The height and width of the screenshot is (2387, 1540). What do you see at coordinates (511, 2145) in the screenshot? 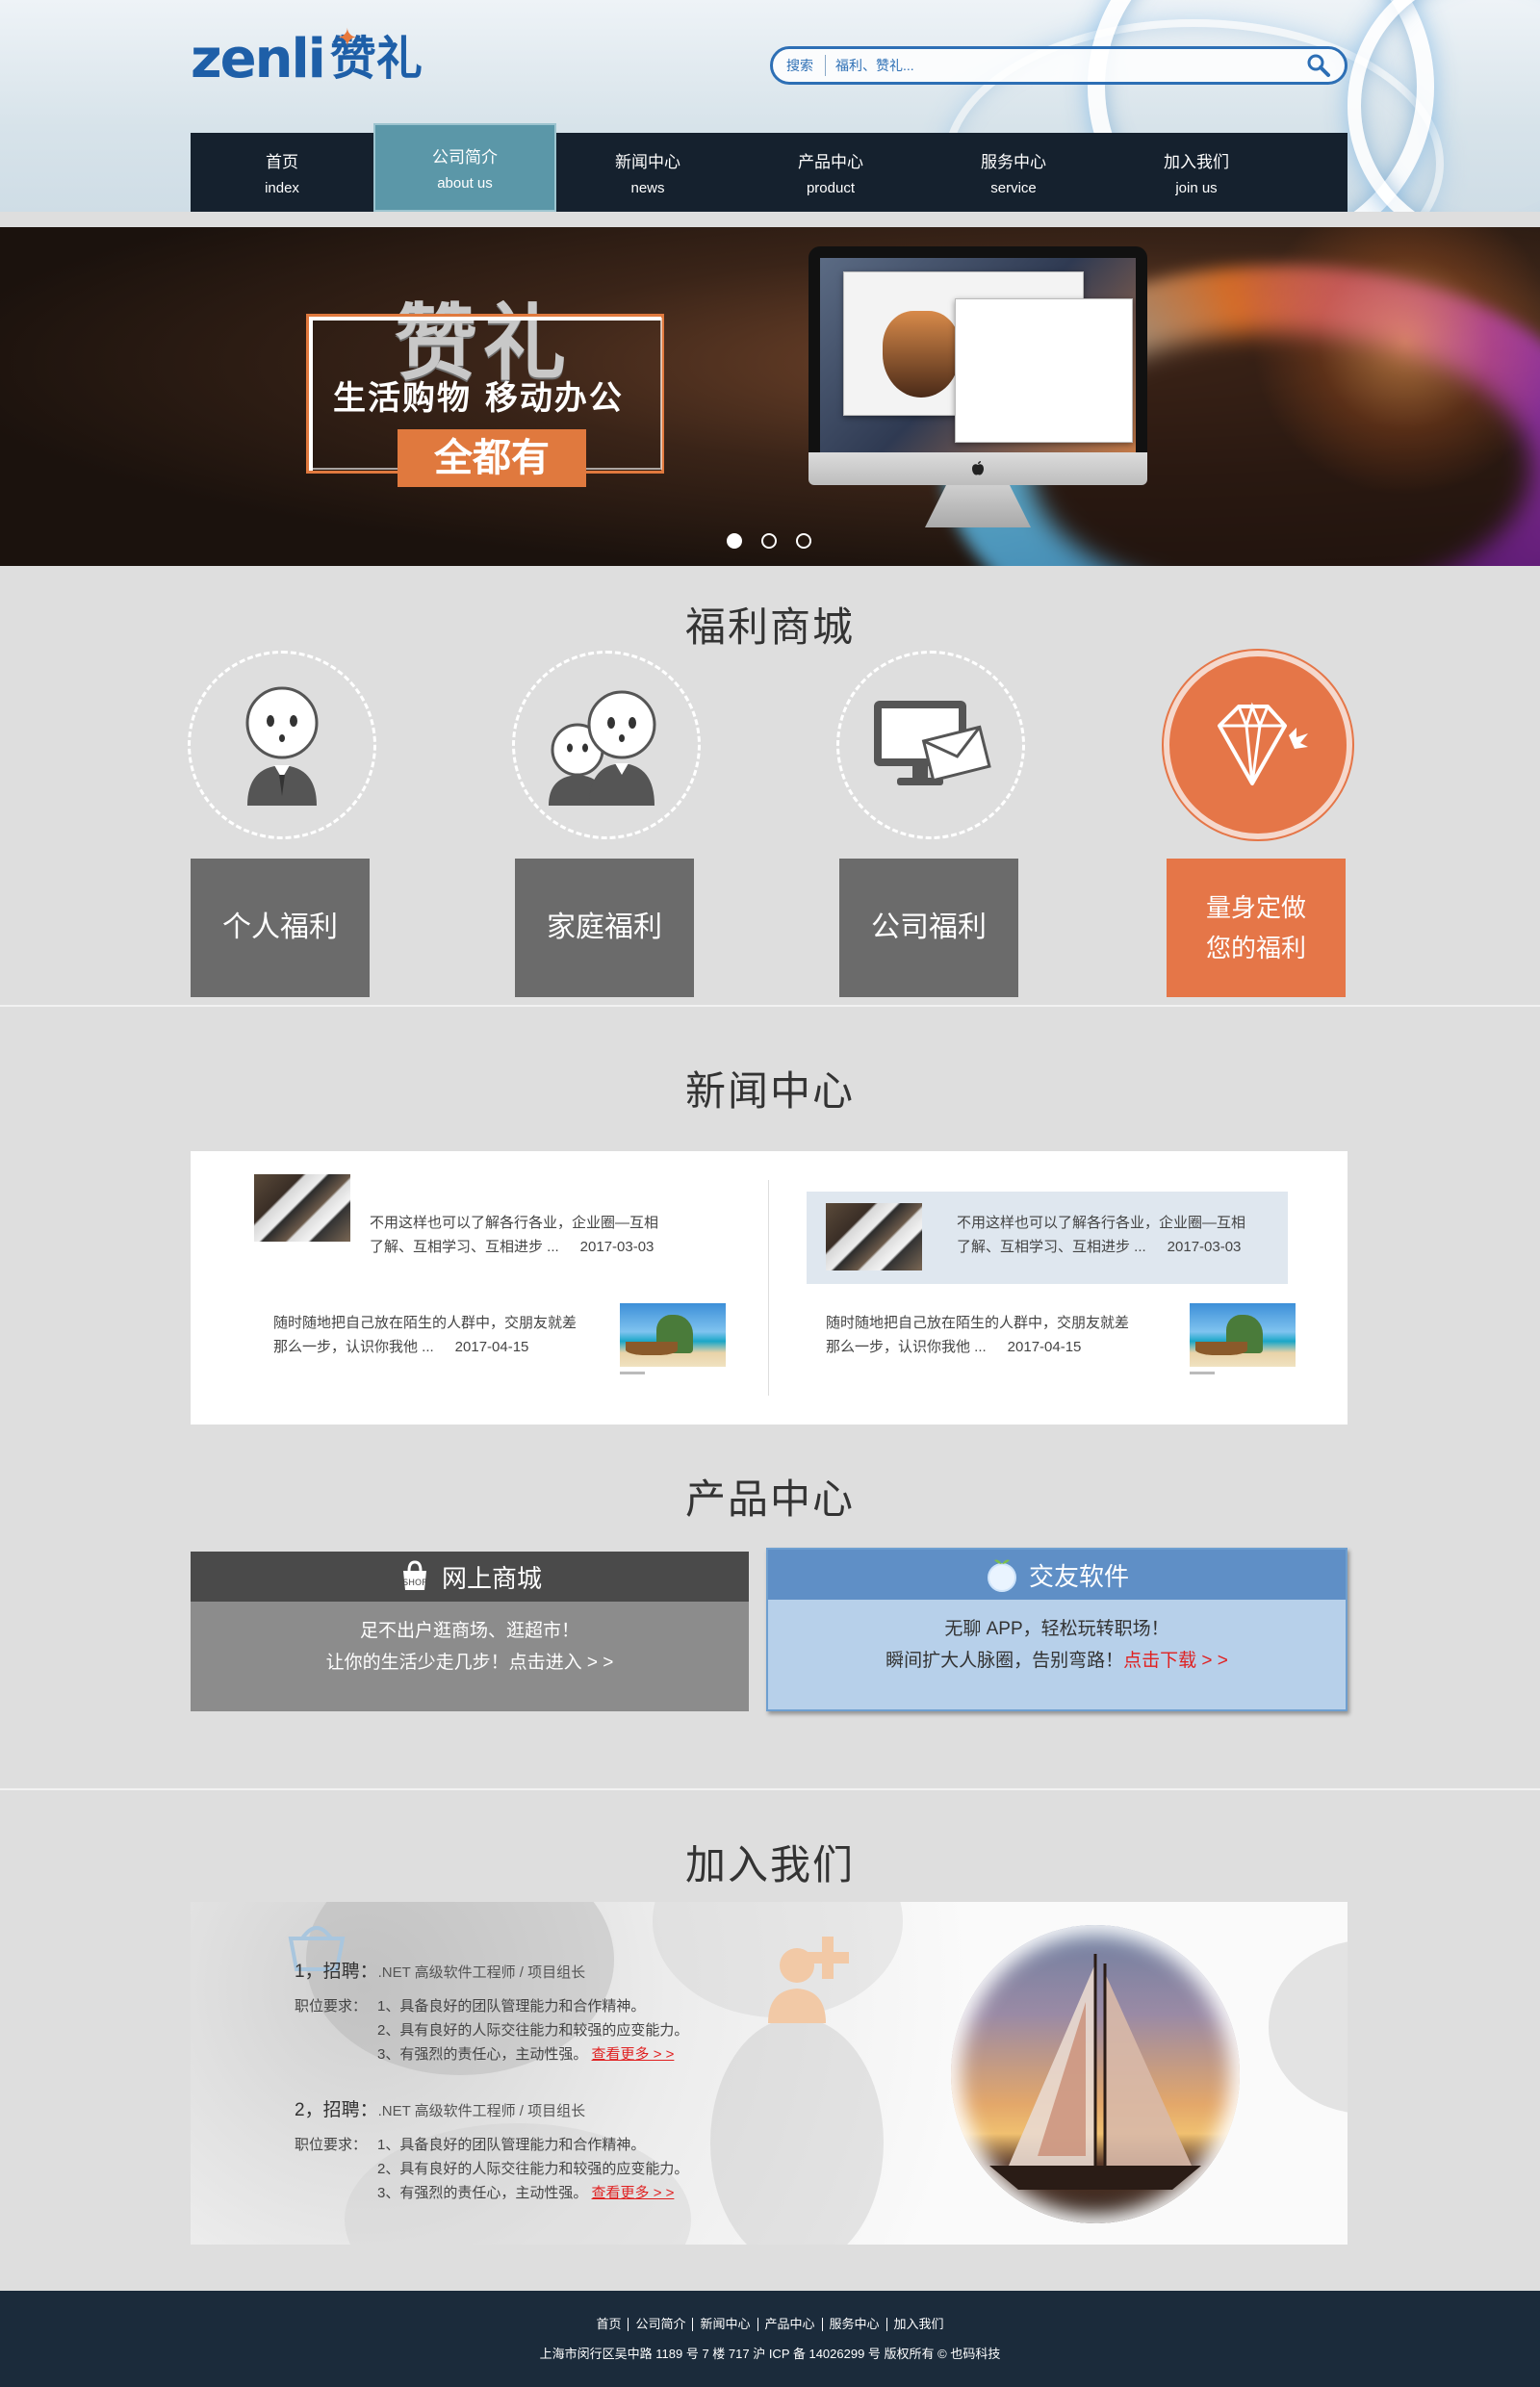
I see `job-req-item: 1、具备良好的团队管理能力和合作精神。` at bounding box center [511, 2145].